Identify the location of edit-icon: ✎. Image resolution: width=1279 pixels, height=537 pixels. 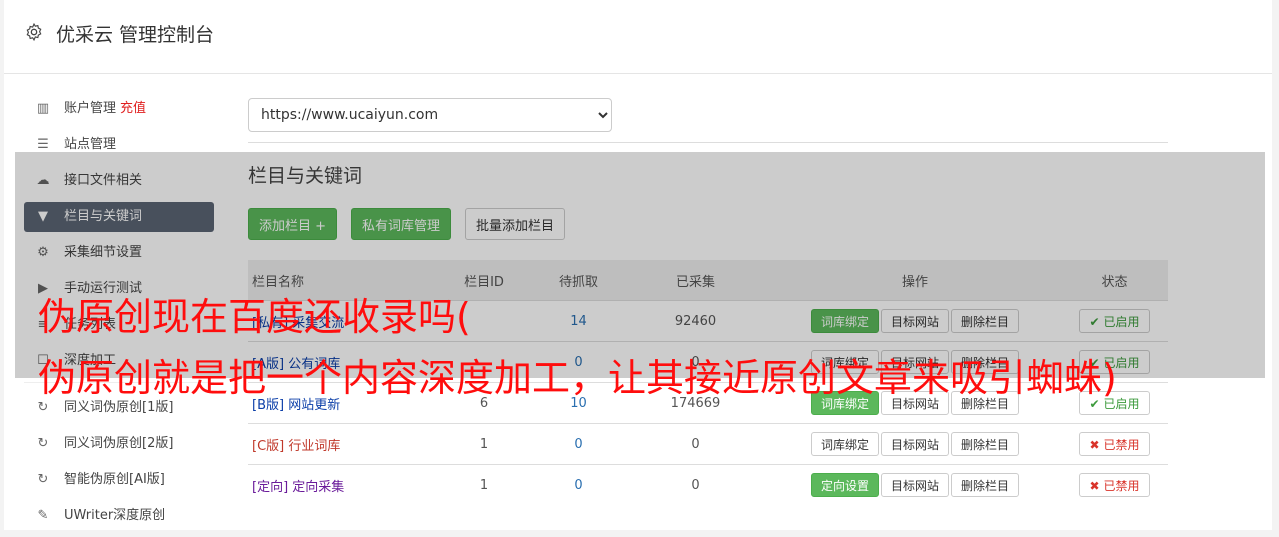
(43, 515).